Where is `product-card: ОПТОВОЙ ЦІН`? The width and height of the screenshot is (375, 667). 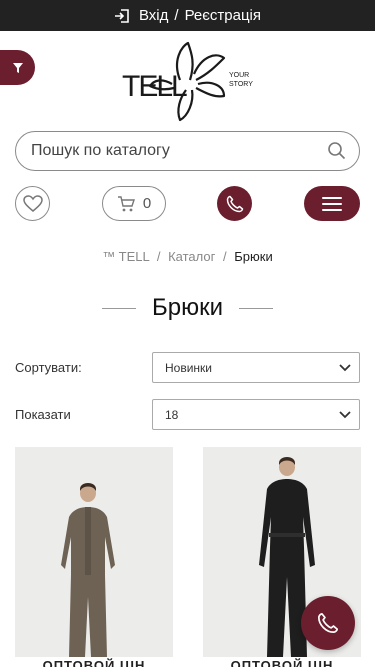
product-card: ОПТОВОЙ ЦІН is located at coordinates (94, 557).